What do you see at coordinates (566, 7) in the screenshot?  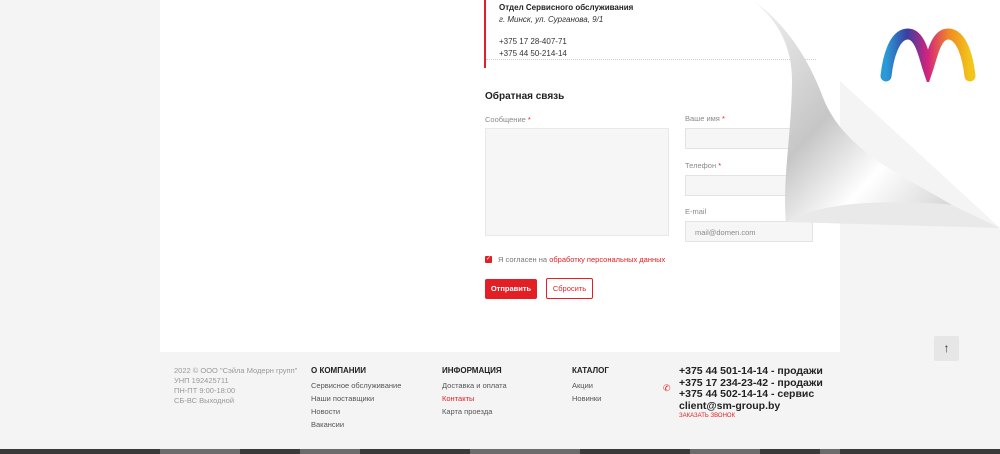 I see `service-title: Отдел Сервисного обслуживания` at bounding box center [566, 7].